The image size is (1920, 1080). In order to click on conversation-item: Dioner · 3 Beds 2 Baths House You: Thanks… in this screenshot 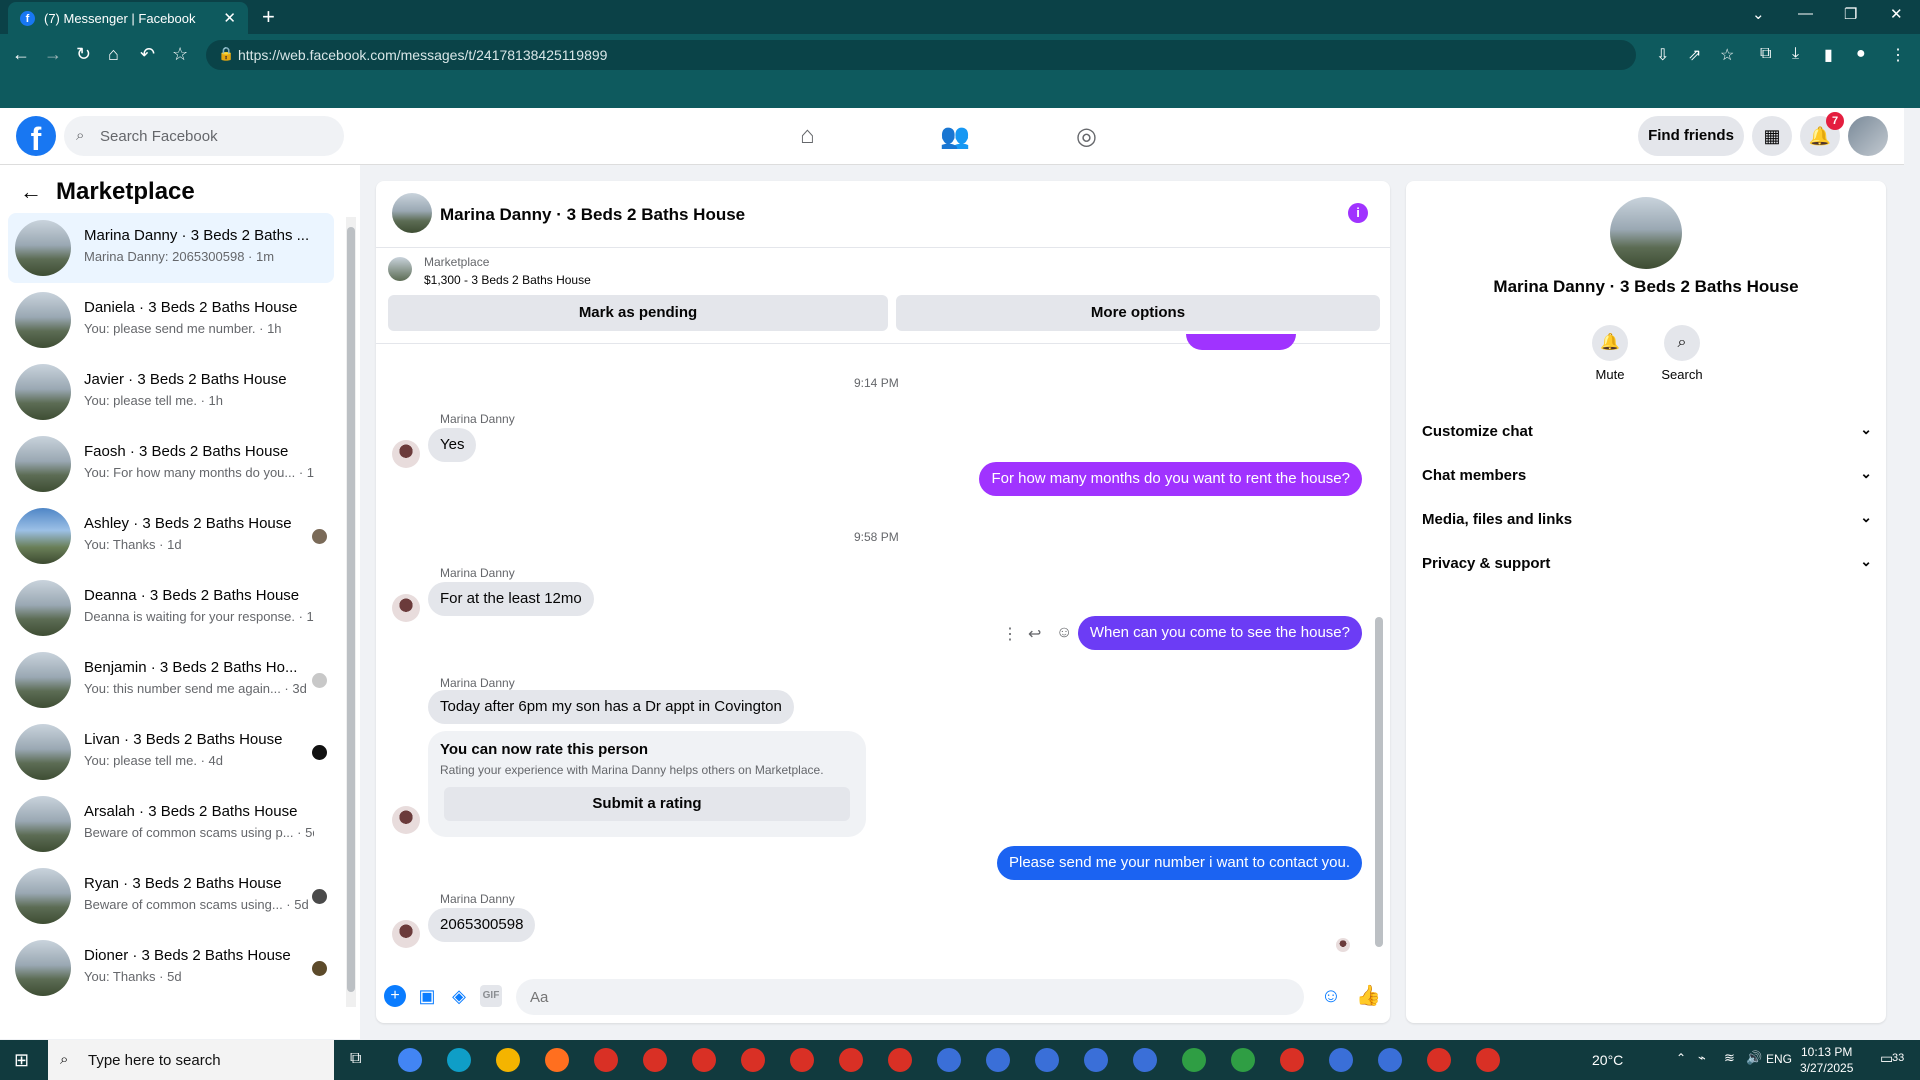, I will do `click(171, 968)`.